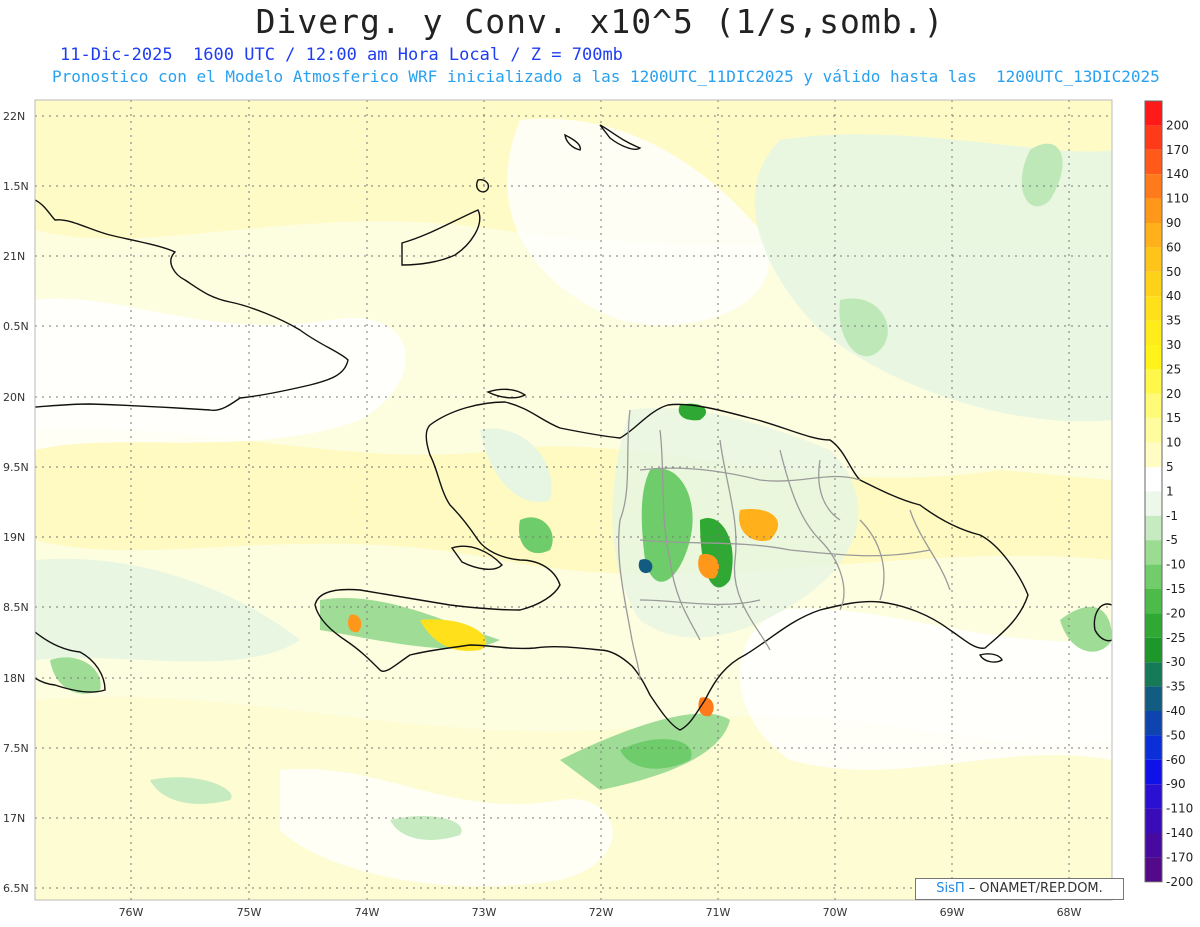  I want to click on sis-logo-text: SisΠ, so click(950, 888).